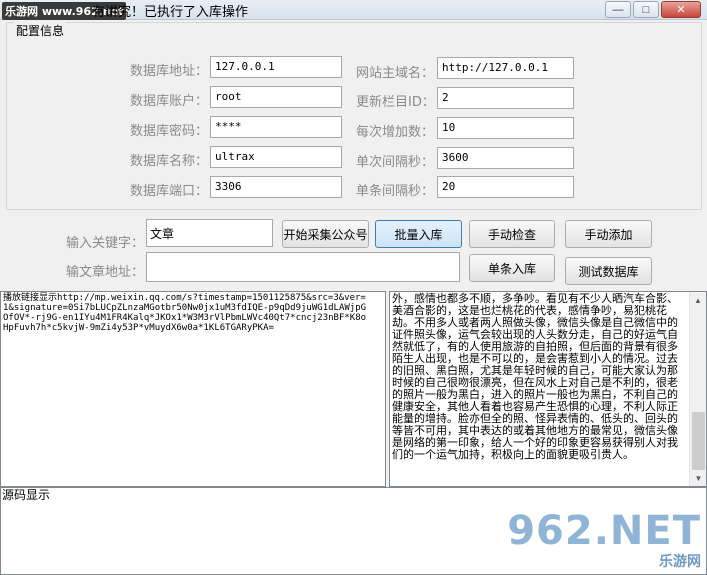  I want to click on scroll-up-icon: ▲, so click(698, 300).